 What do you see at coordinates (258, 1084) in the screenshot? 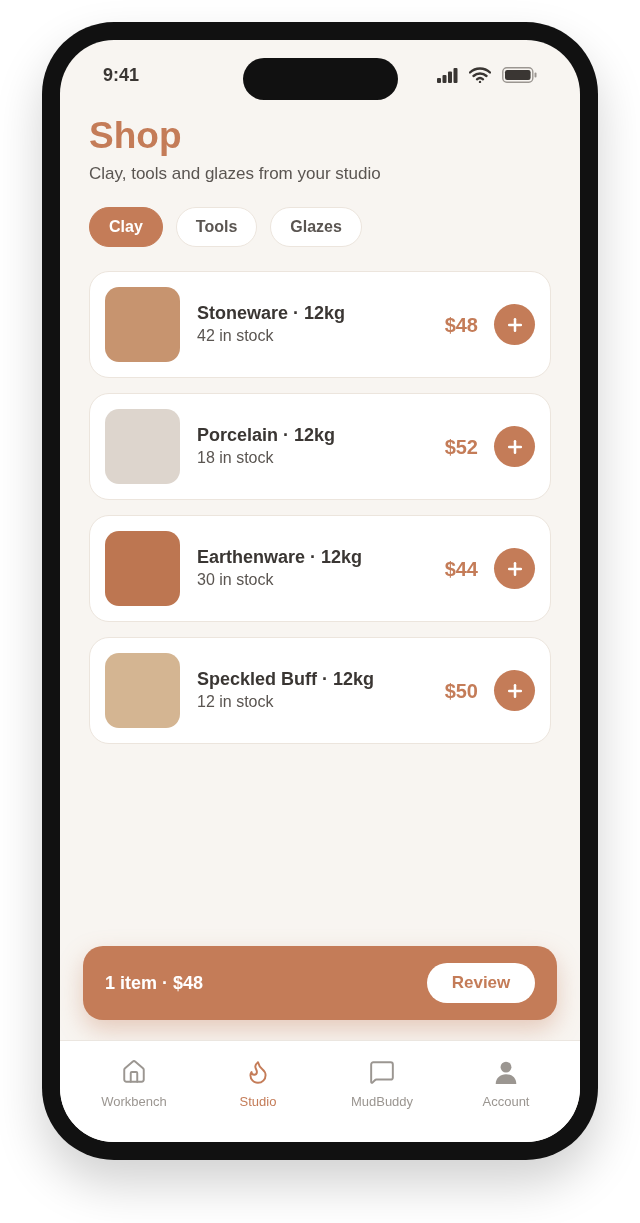
I see `tab-bar-item: Studio` at bounding box center [258, 1084].